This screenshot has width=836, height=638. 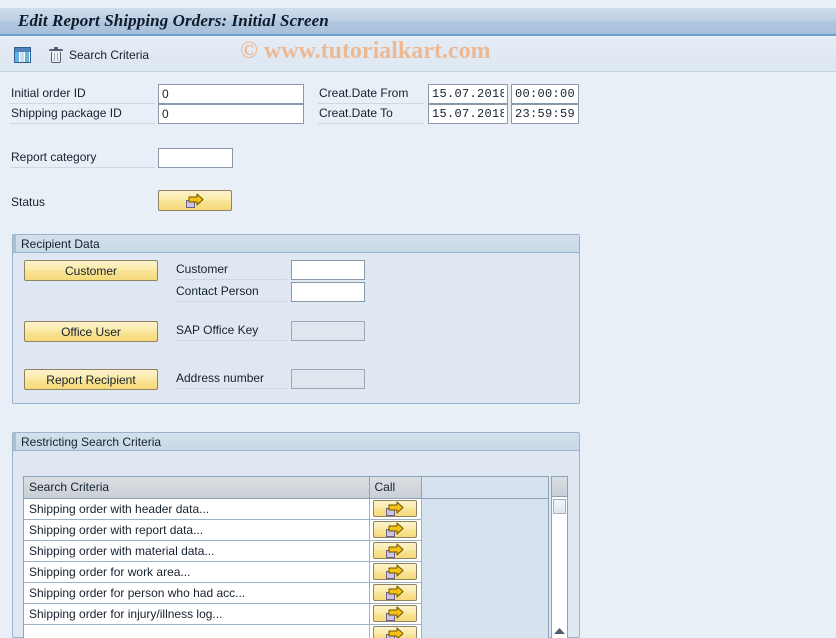 I want to click on address-number-input, so click(x=328, y=379).